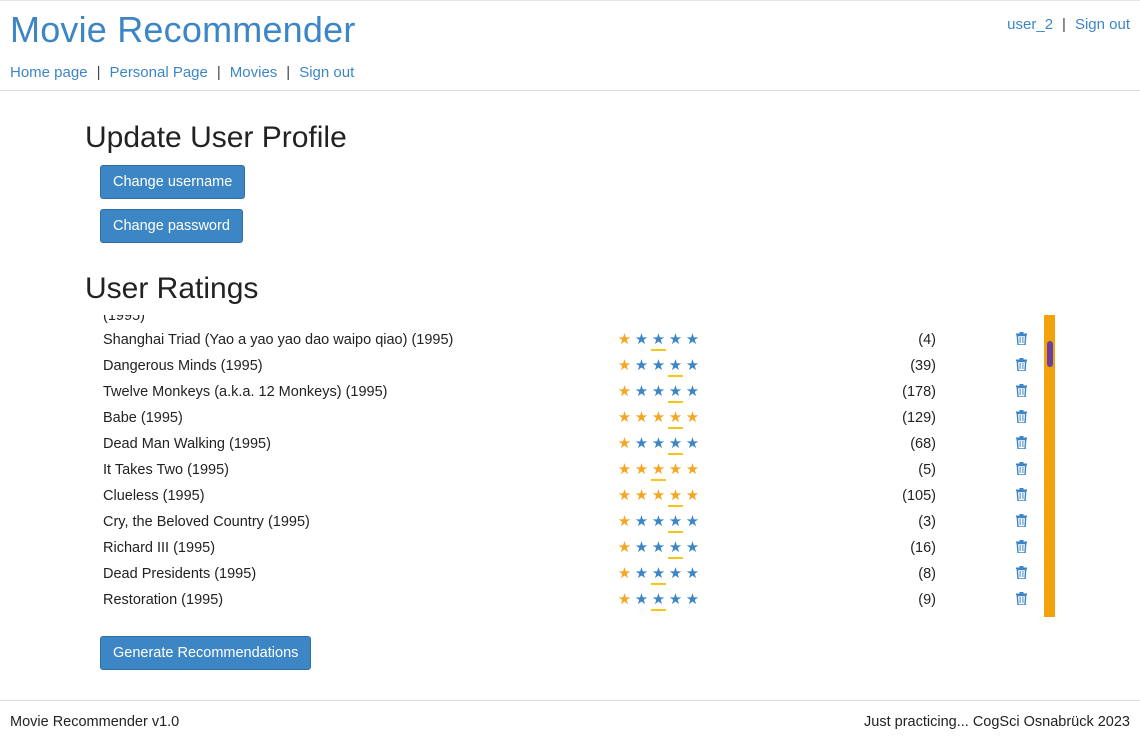 The width and height of the screenshot is (1140, 747). What do you see at coordinates (158, 72) in the screenshot?
I see `nav-personal-link: Personal Page` at bounding box center [158, 72].